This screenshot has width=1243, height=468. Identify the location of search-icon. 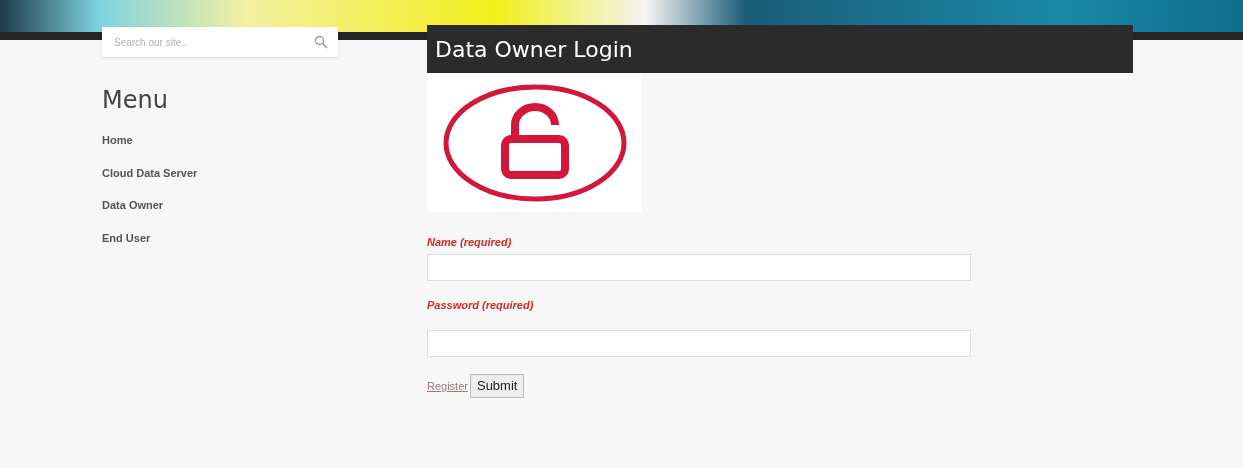
(321, 42).